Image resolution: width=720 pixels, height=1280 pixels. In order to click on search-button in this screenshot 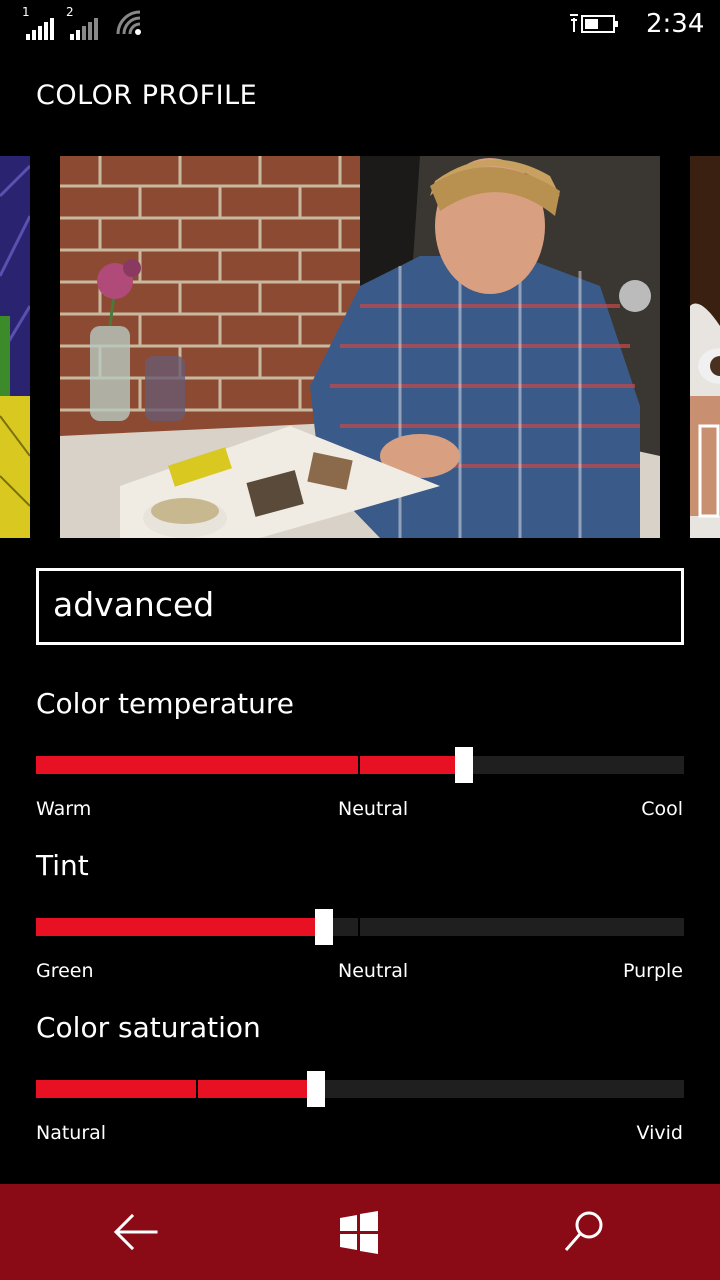, I will do `click(584, 1232)`.